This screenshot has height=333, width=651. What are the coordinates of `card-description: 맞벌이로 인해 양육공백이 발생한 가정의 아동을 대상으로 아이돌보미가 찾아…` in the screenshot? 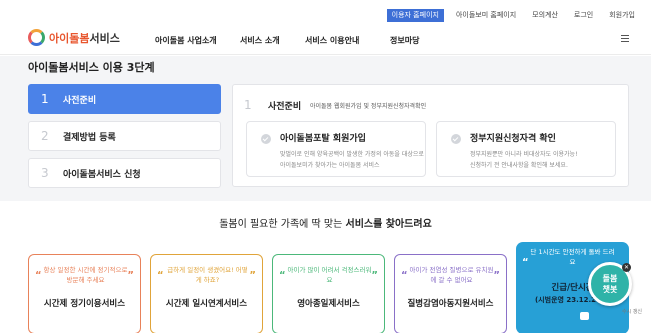 It's located at (352, 160).